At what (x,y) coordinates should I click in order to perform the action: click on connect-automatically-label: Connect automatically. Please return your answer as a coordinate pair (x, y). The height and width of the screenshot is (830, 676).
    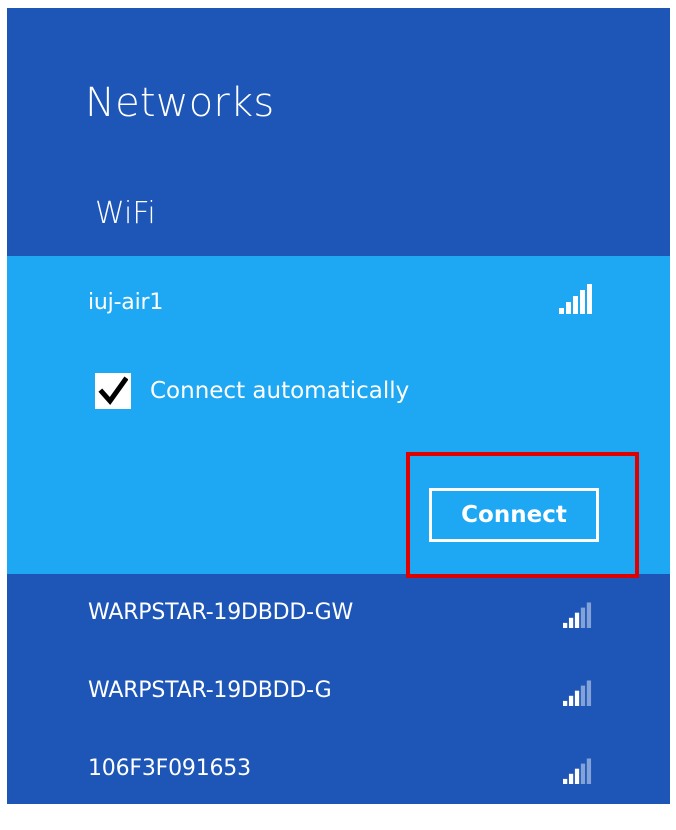
    Looking at the image, I should click on (280, 391).